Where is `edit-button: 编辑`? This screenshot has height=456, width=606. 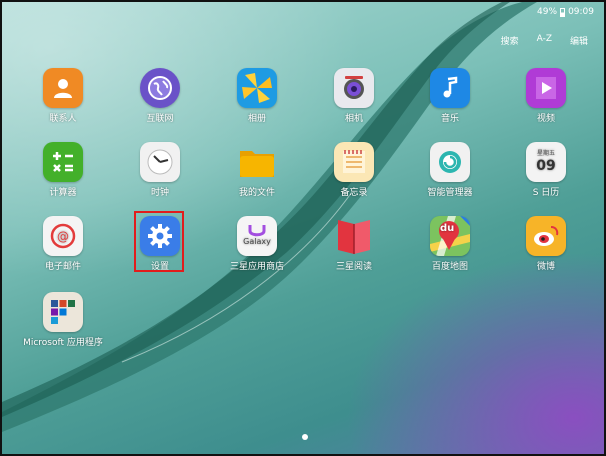 edit-button: 编辑 is located at coordinates (579, 40).